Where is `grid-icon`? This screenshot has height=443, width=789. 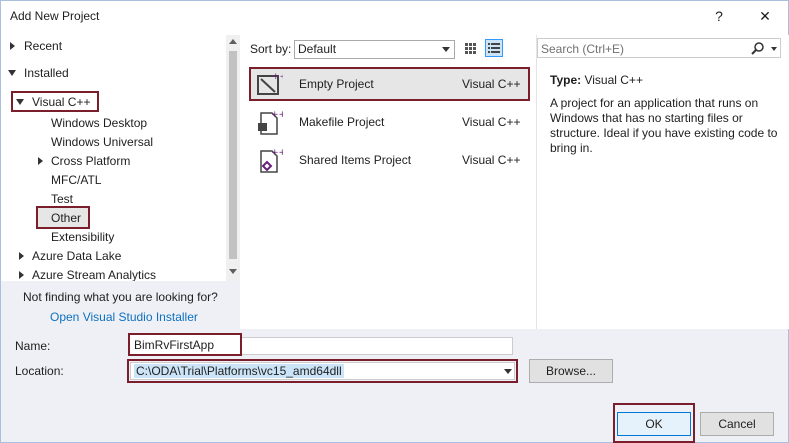
grid-icon is located at coordinates (470, 48).